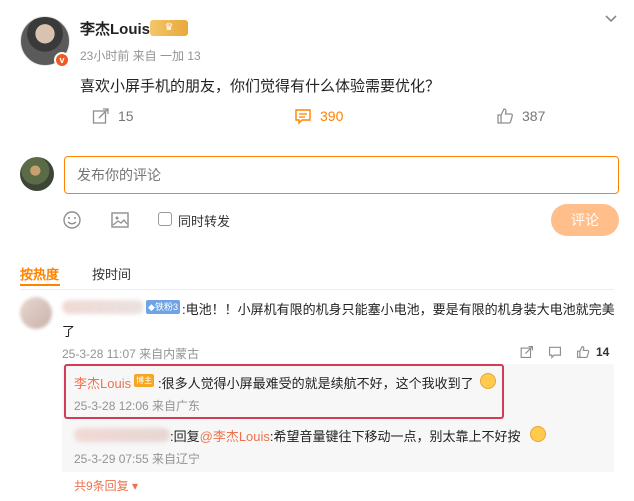 The height and width of the screenshot is (501, 634). I want to click on vip-badge-icon: v, so click(62, 60).